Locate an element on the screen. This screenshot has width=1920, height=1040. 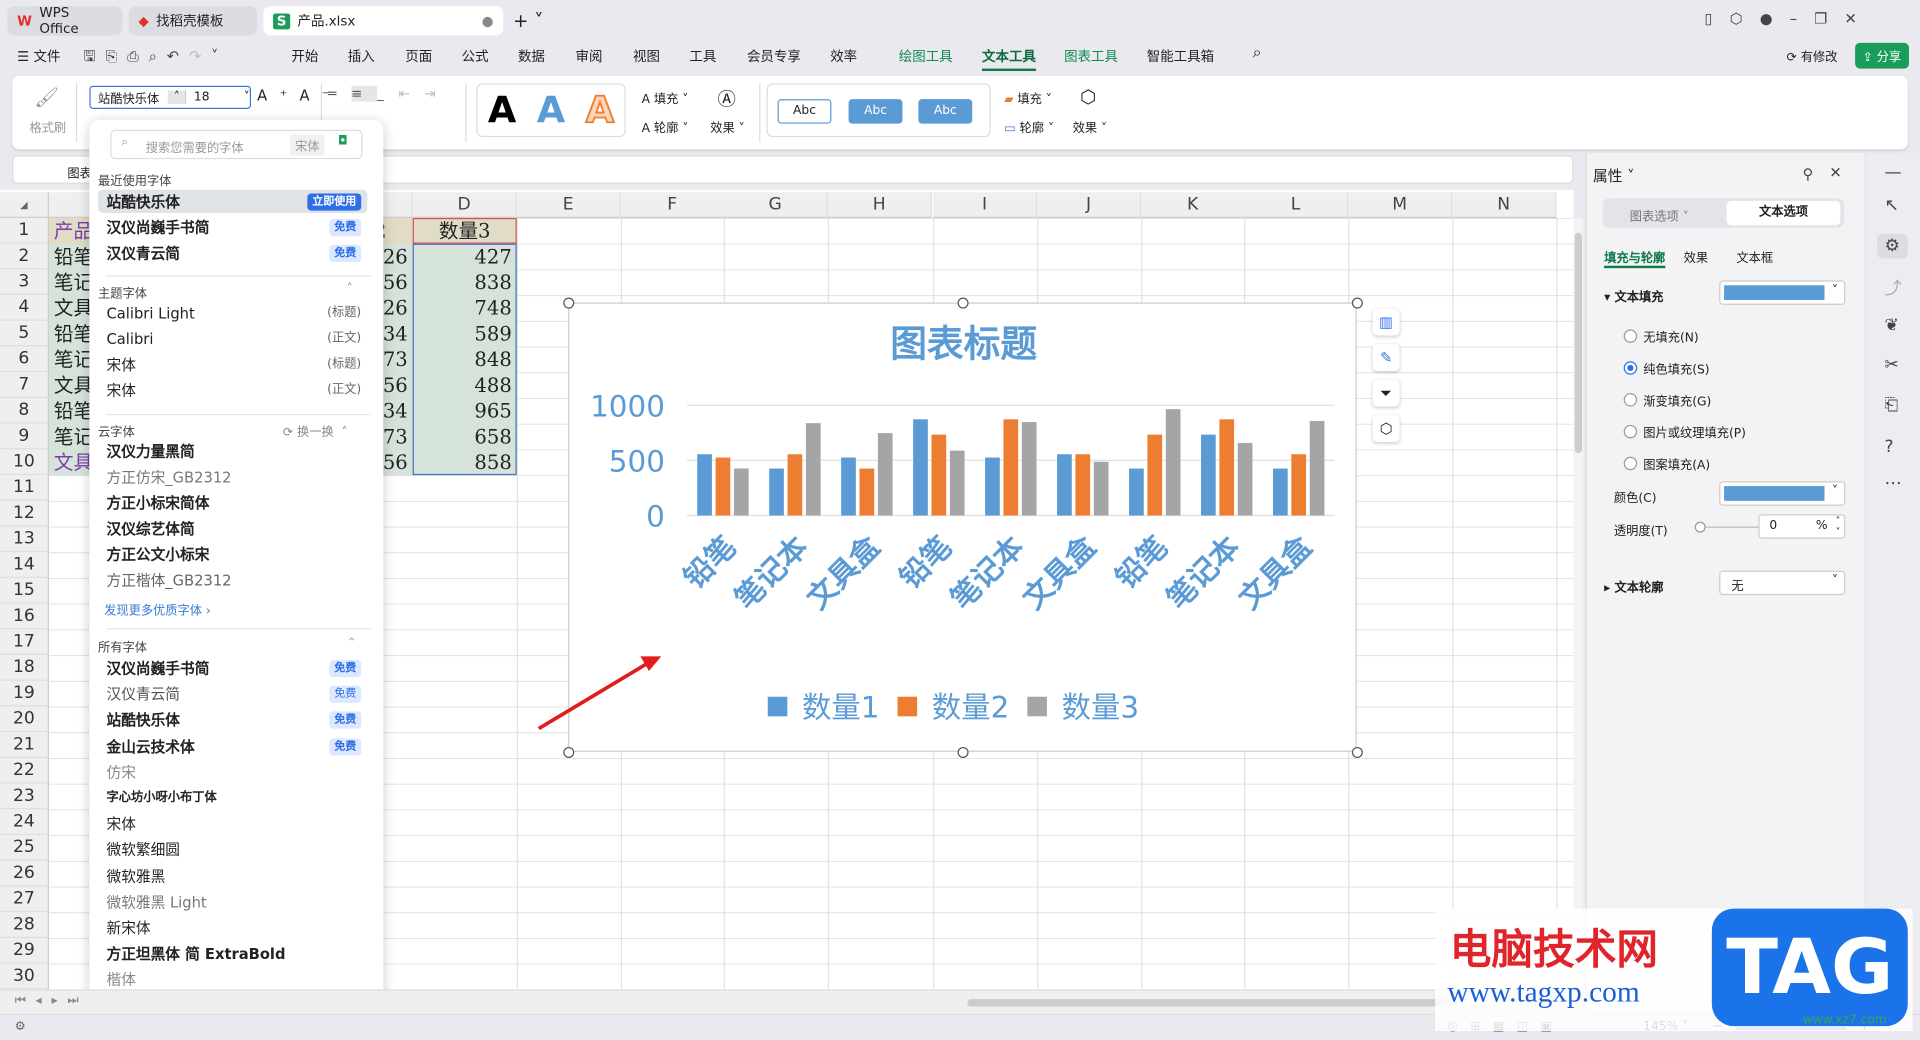
font-role: (正文) is located at coordinates (344, 338).